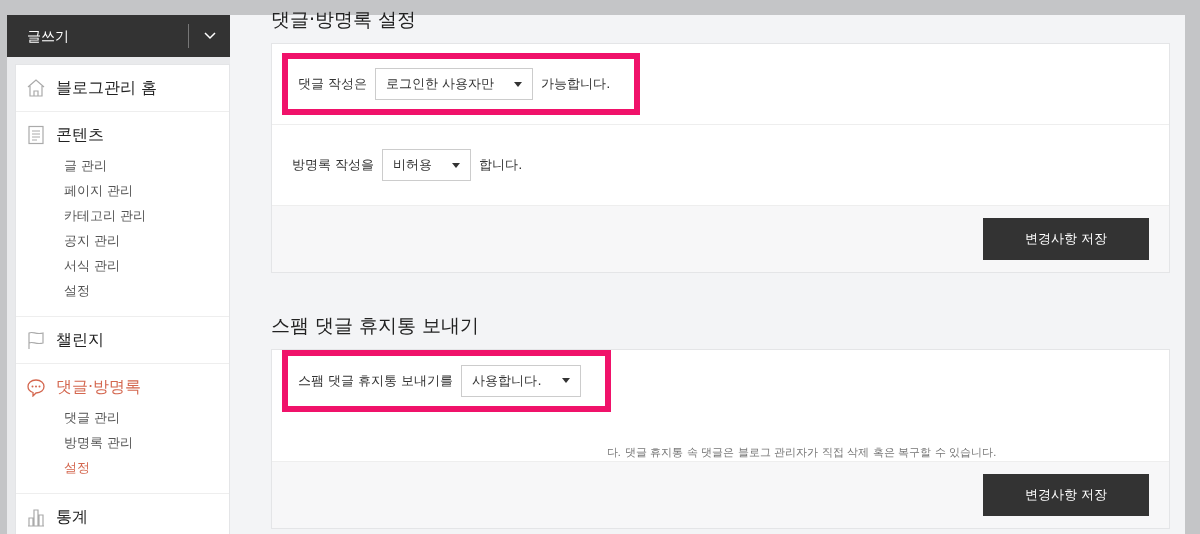 This screenshot has height=534, width=1200. What do you see at coordinates (122, 517) in the screenshot?
I see `sidebar-section: 통계` at bounding box center [122, 517].